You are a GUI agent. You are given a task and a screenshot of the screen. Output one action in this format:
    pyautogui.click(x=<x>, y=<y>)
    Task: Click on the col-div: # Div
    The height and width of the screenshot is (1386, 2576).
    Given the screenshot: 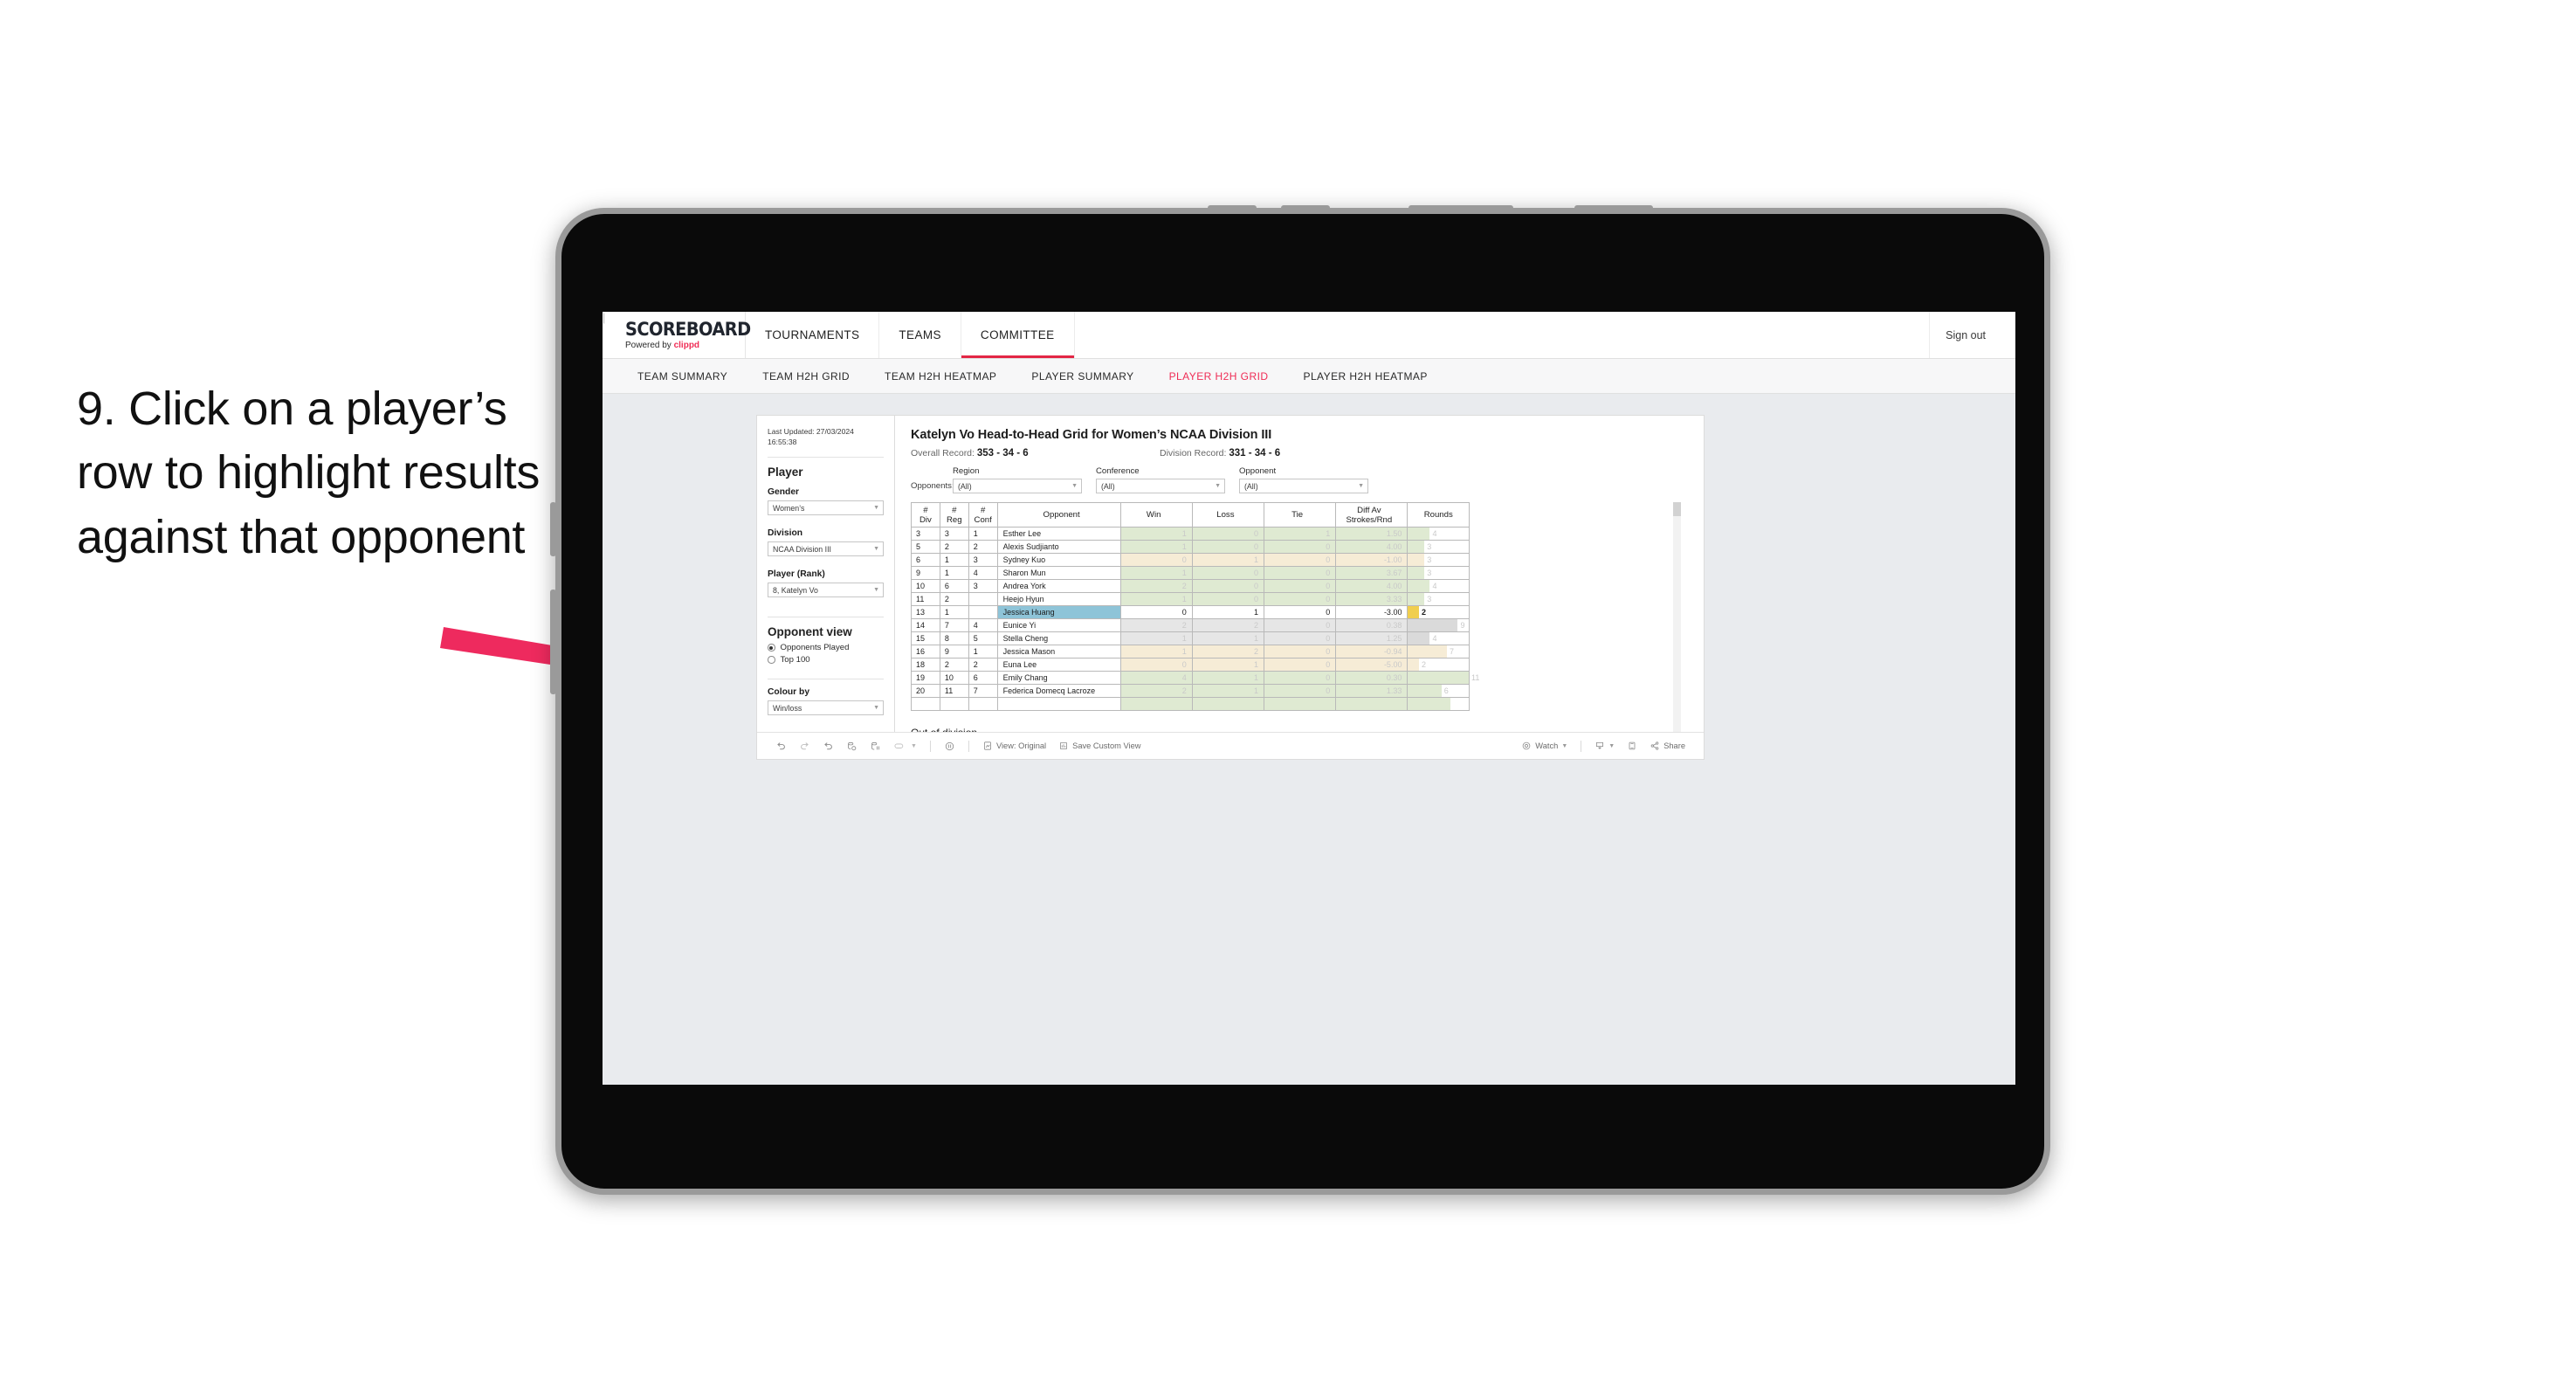 What is the action you would take?
    pyautogui.click(x=925, y=515)
    